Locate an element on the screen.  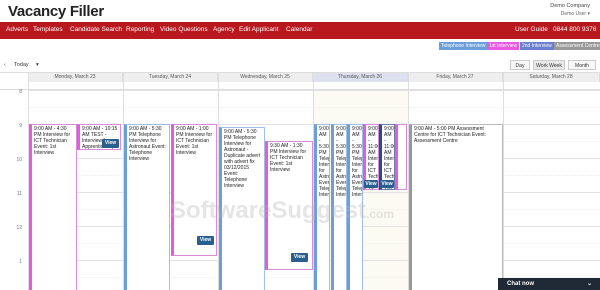
time-label: 8 is located at coordinates (20, 92).